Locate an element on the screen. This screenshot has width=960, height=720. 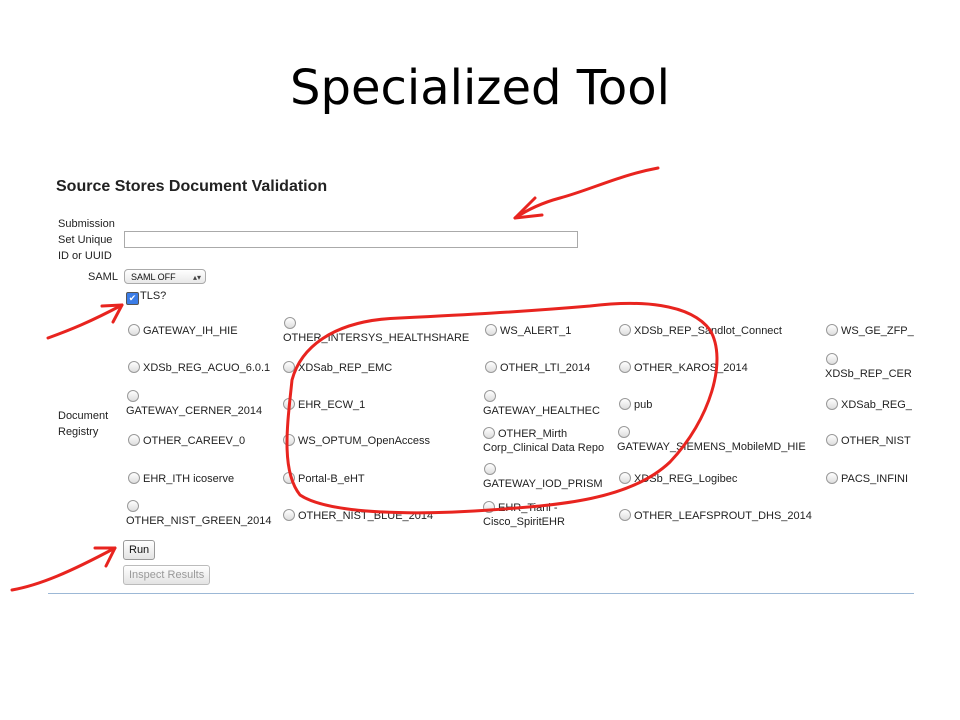
registry-option: XDSab_REP_EMC is located at coordinates (337, 368).